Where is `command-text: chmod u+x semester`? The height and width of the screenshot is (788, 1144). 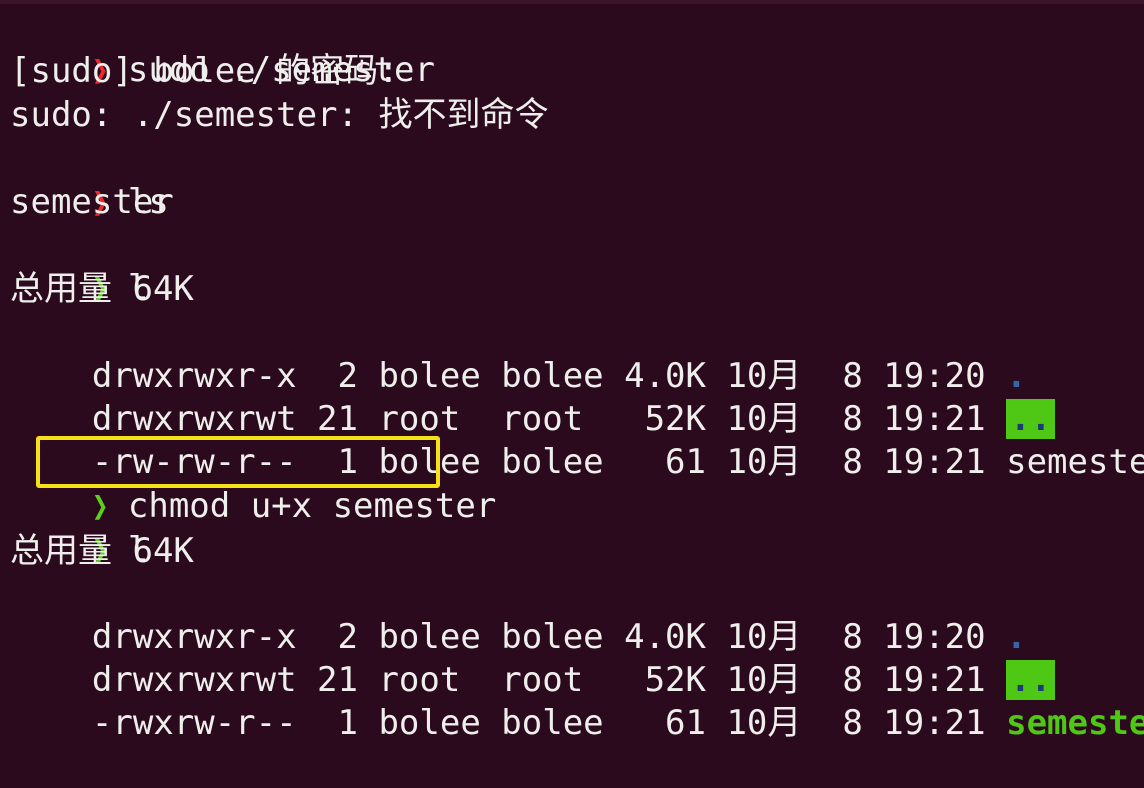 command-text: chmod u+x semester is located at coordinates (312, 506).